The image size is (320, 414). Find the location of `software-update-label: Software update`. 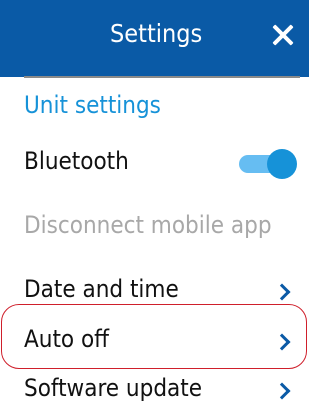

software-update-label: Software update is located at coordinates (113, 388).